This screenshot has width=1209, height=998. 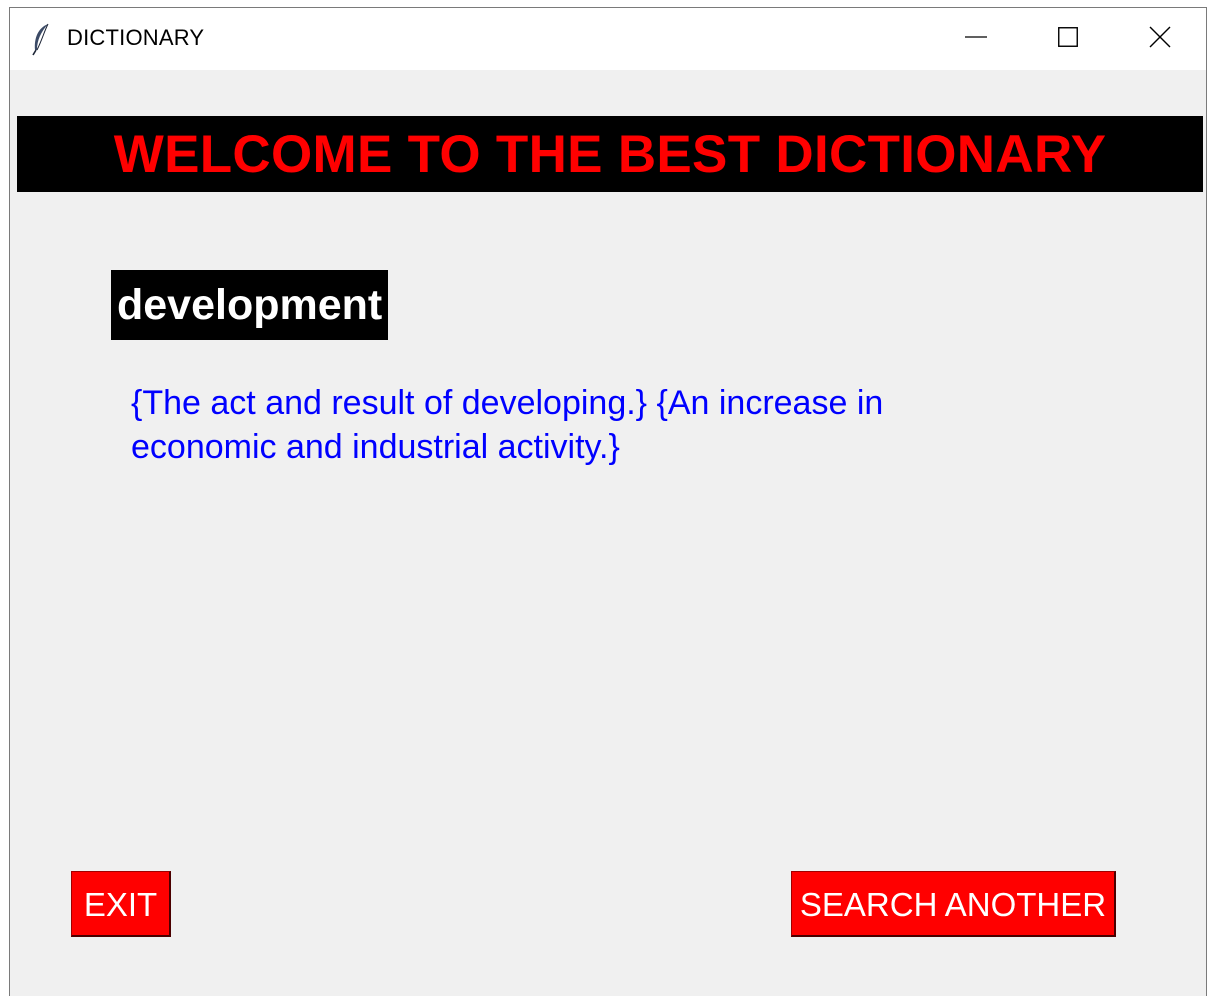 What do you see at coordinates (953, 904) in the screenshot?
I see `search-another-button: SEARCH ANOTHER` at bounding box center [953, 904].